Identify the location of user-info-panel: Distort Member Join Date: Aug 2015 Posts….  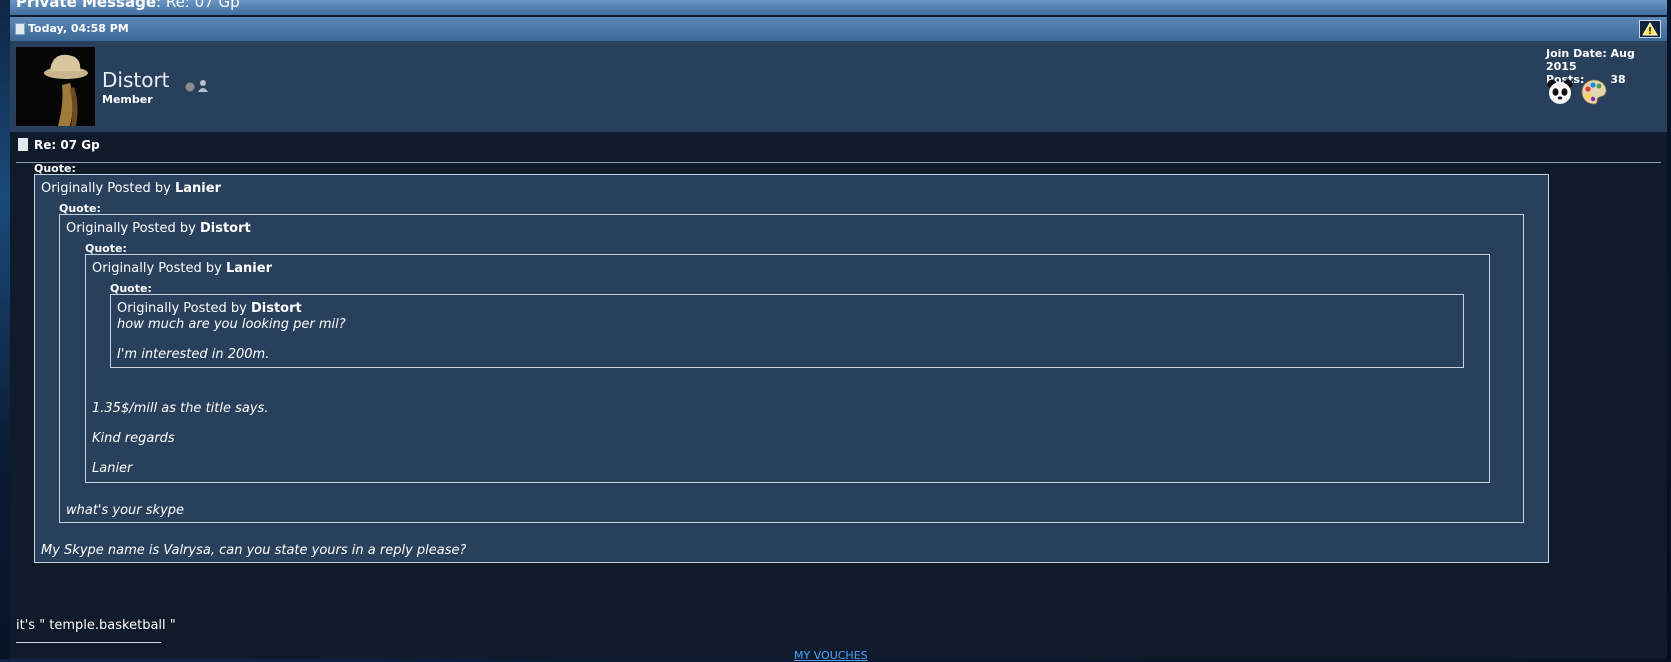
(838, 86).